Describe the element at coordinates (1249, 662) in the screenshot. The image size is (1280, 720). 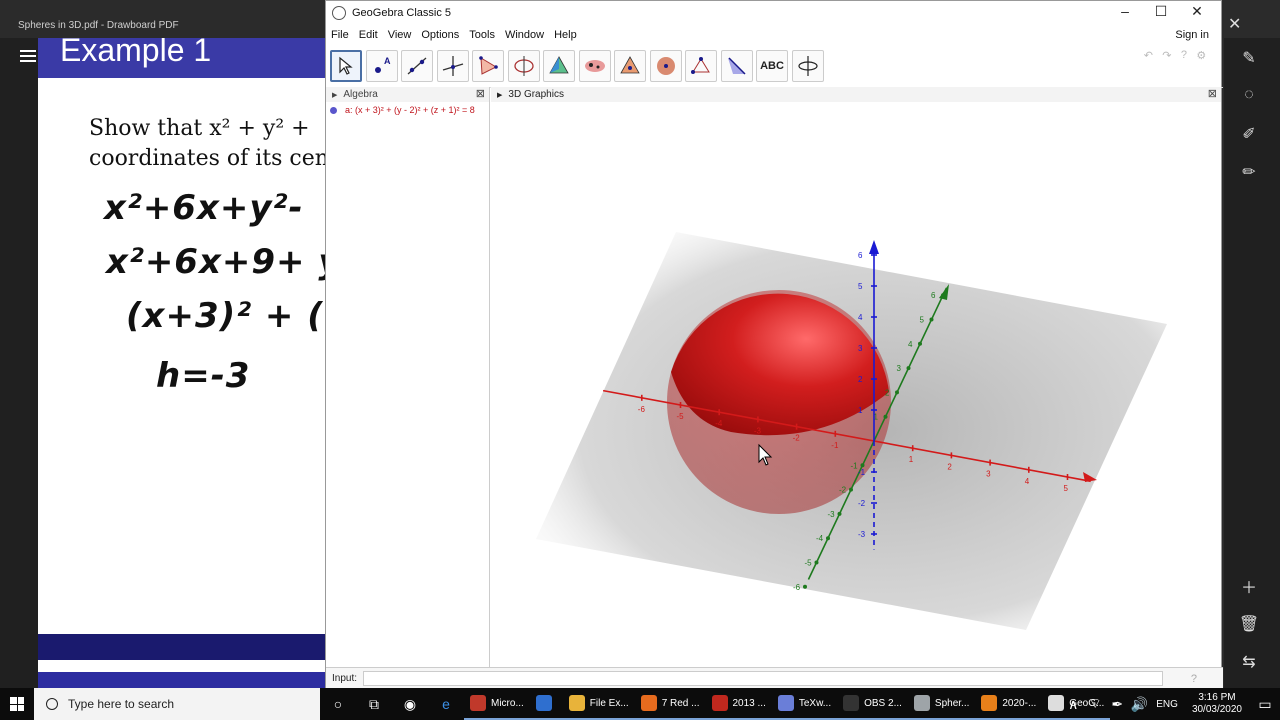
I see `swap-icon: ⇆` at that location.